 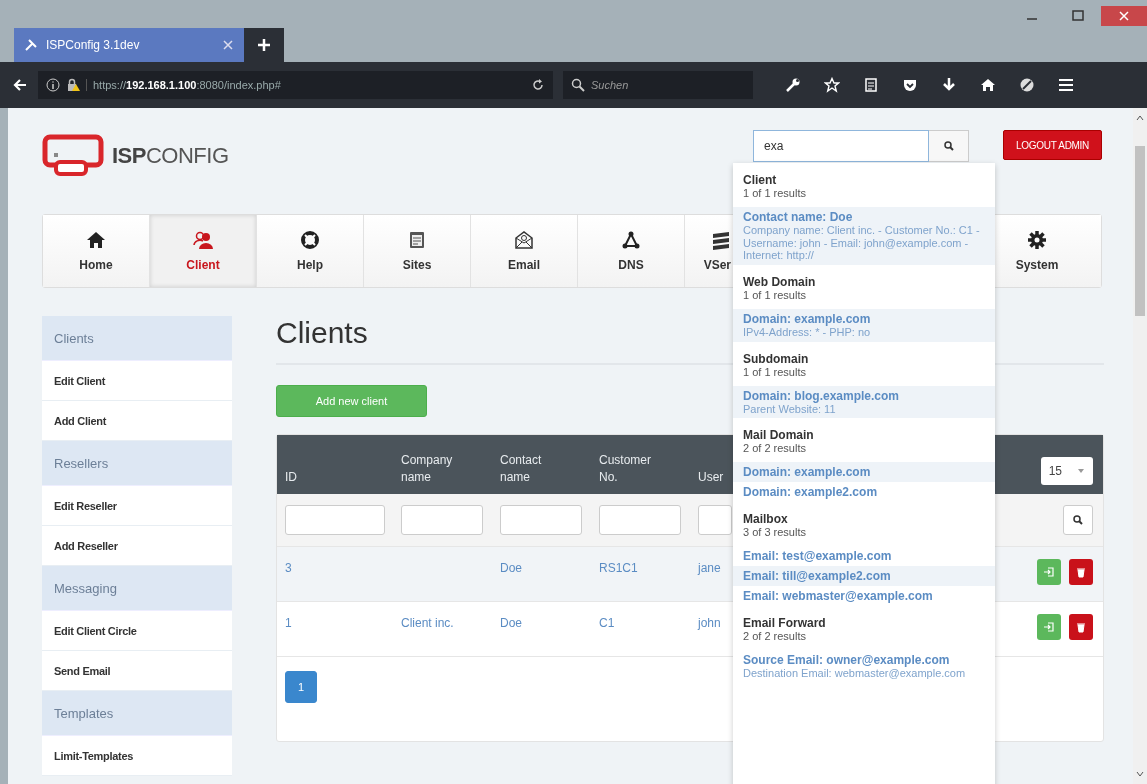 I want to click on sidebar-link: Edit Client, so click(x=137, y=381).